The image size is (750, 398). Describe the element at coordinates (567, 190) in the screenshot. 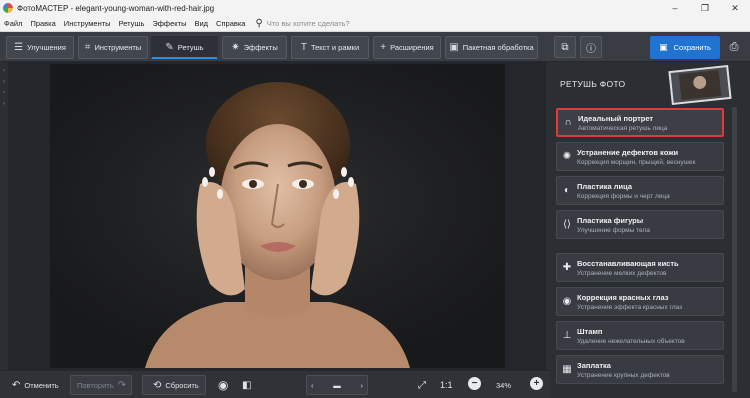

I see `face-shape-icon: ◐` at that location.